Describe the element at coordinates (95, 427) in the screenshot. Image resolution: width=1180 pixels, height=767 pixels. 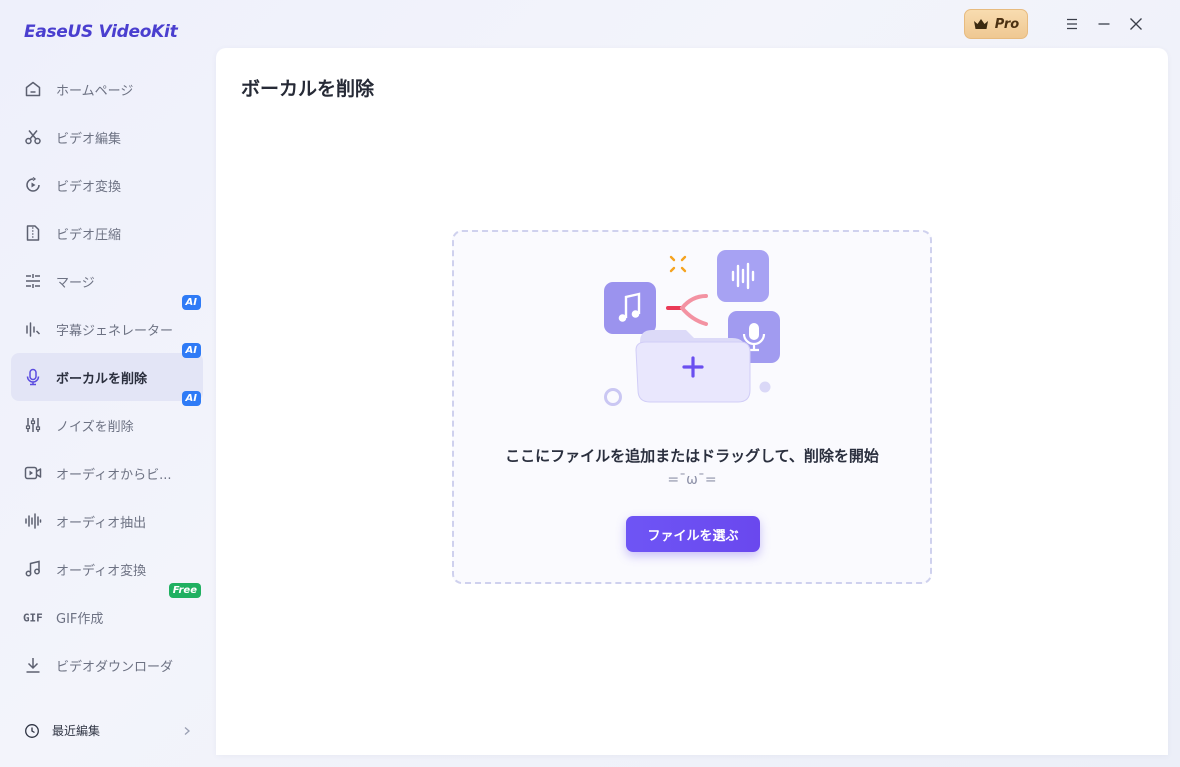
I see `sidebar-item-label: ノイズを削除` at that location.